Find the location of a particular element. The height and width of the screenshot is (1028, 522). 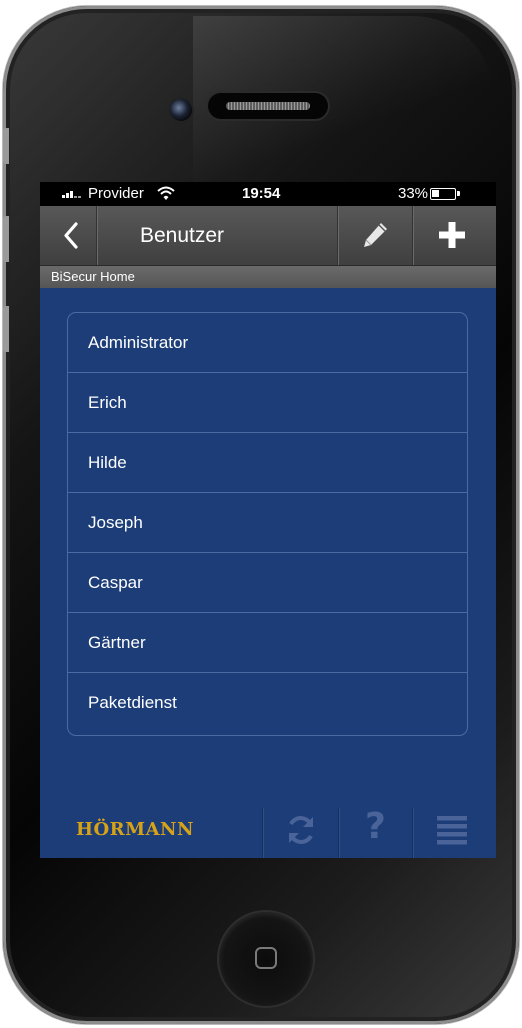

battery-icon is located at coordinates (445, 194).